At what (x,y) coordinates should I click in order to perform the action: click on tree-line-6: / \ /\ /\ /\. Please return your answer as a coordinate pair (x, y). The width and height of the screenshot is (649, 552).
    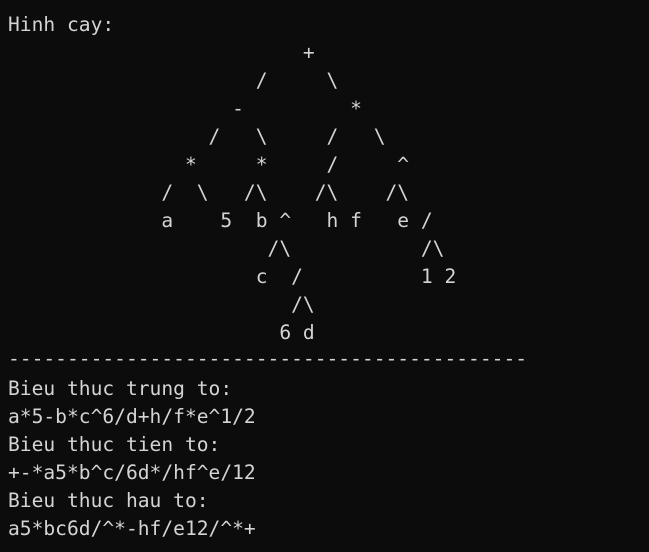
    Looking at the image, I should click on (209, 192).